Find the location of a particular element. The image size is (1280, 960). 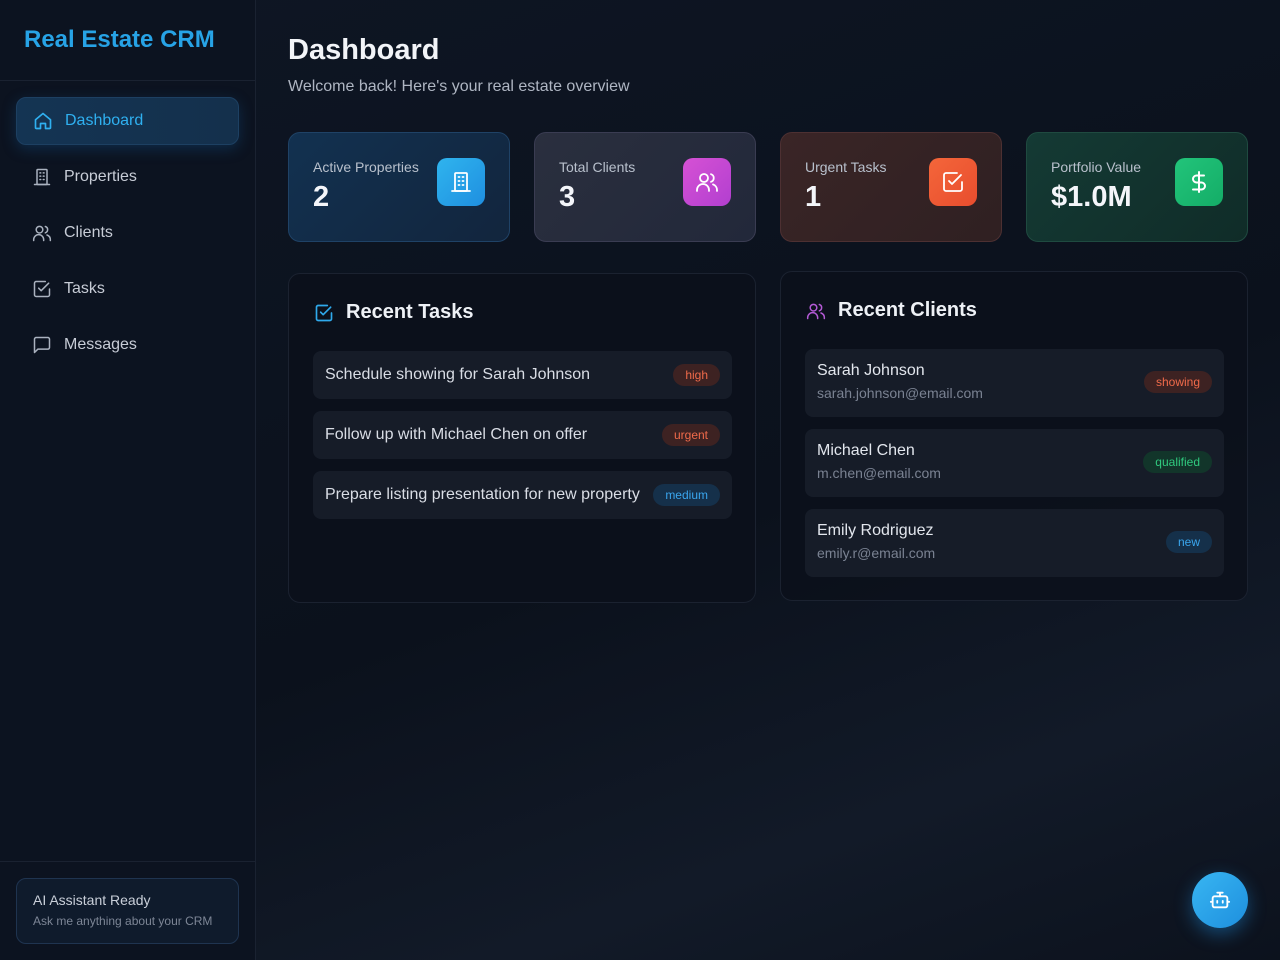

status-badge: showing is located at coordinates (1177, 382).